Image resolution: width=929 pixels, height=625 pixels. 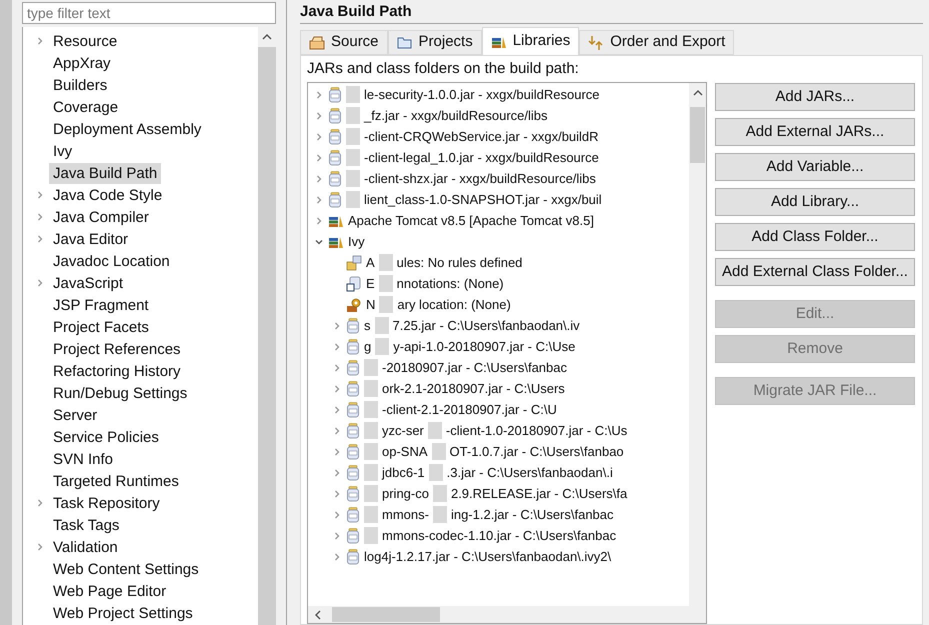 What do you see at coordinates (117, 371) in the screenshot?
I see `sidebar-item: Refactoring History` at bounding box center [117, 371].